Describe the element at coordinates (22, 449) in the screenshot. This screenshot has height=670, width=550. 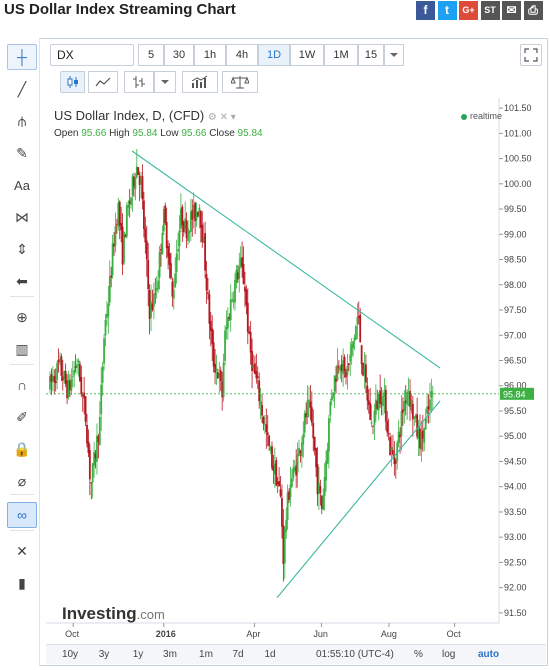
I see `lock-tool: 🔒` at that location.